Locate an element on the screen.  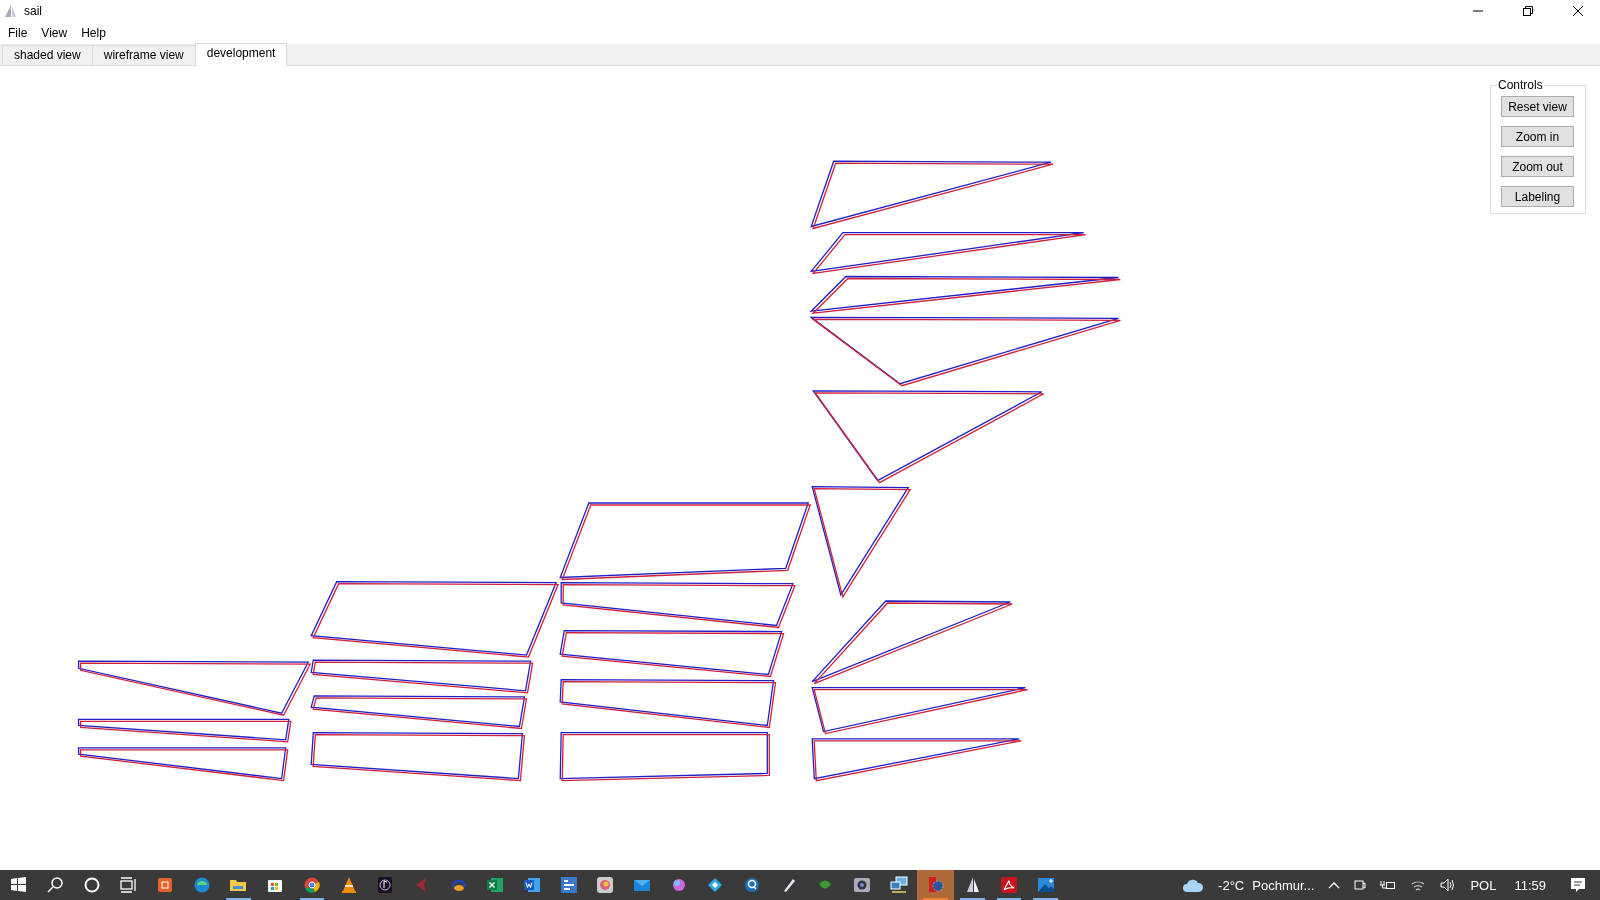
menu-item: View is located at coordinates (54, 33).